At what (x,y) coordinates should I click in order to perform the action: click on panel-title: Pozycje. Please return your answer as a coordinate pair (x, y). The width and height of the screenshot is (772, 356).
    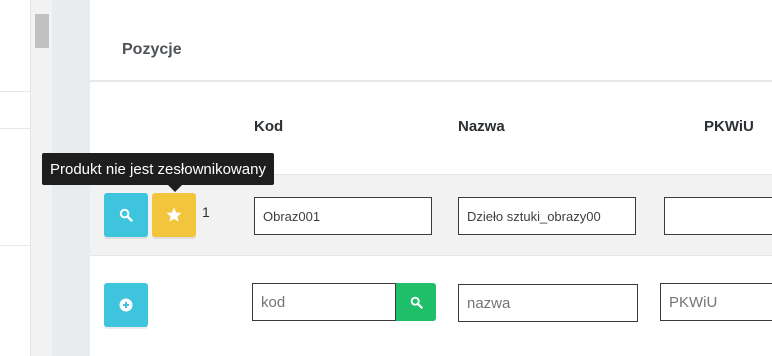
    Looking at the image, I should click on (152, 49).